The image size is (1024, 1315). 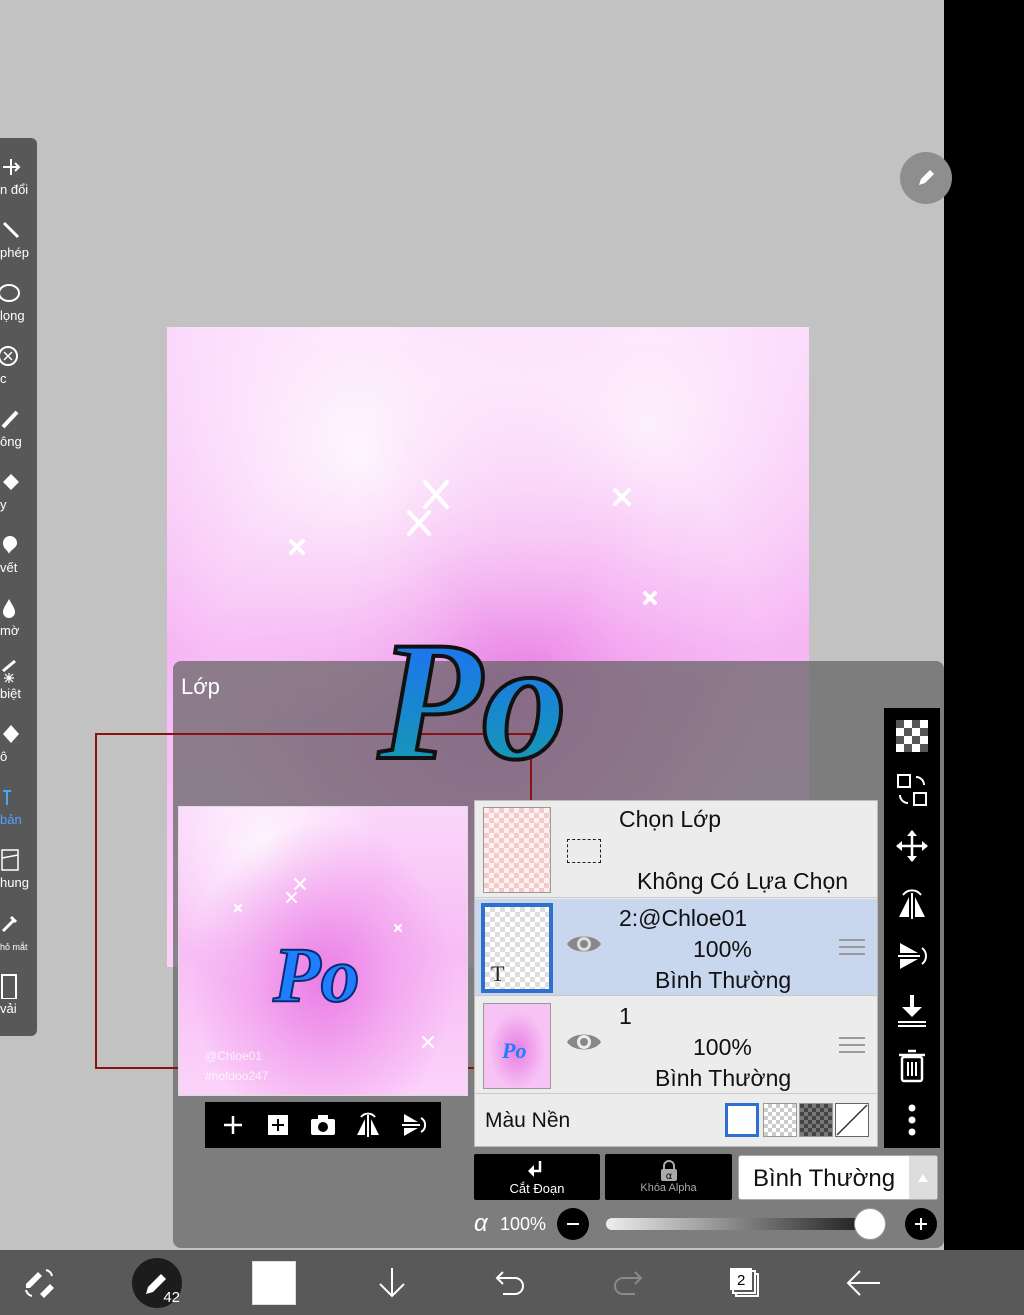 I want to click on move-button, so click(x=912, y=846).